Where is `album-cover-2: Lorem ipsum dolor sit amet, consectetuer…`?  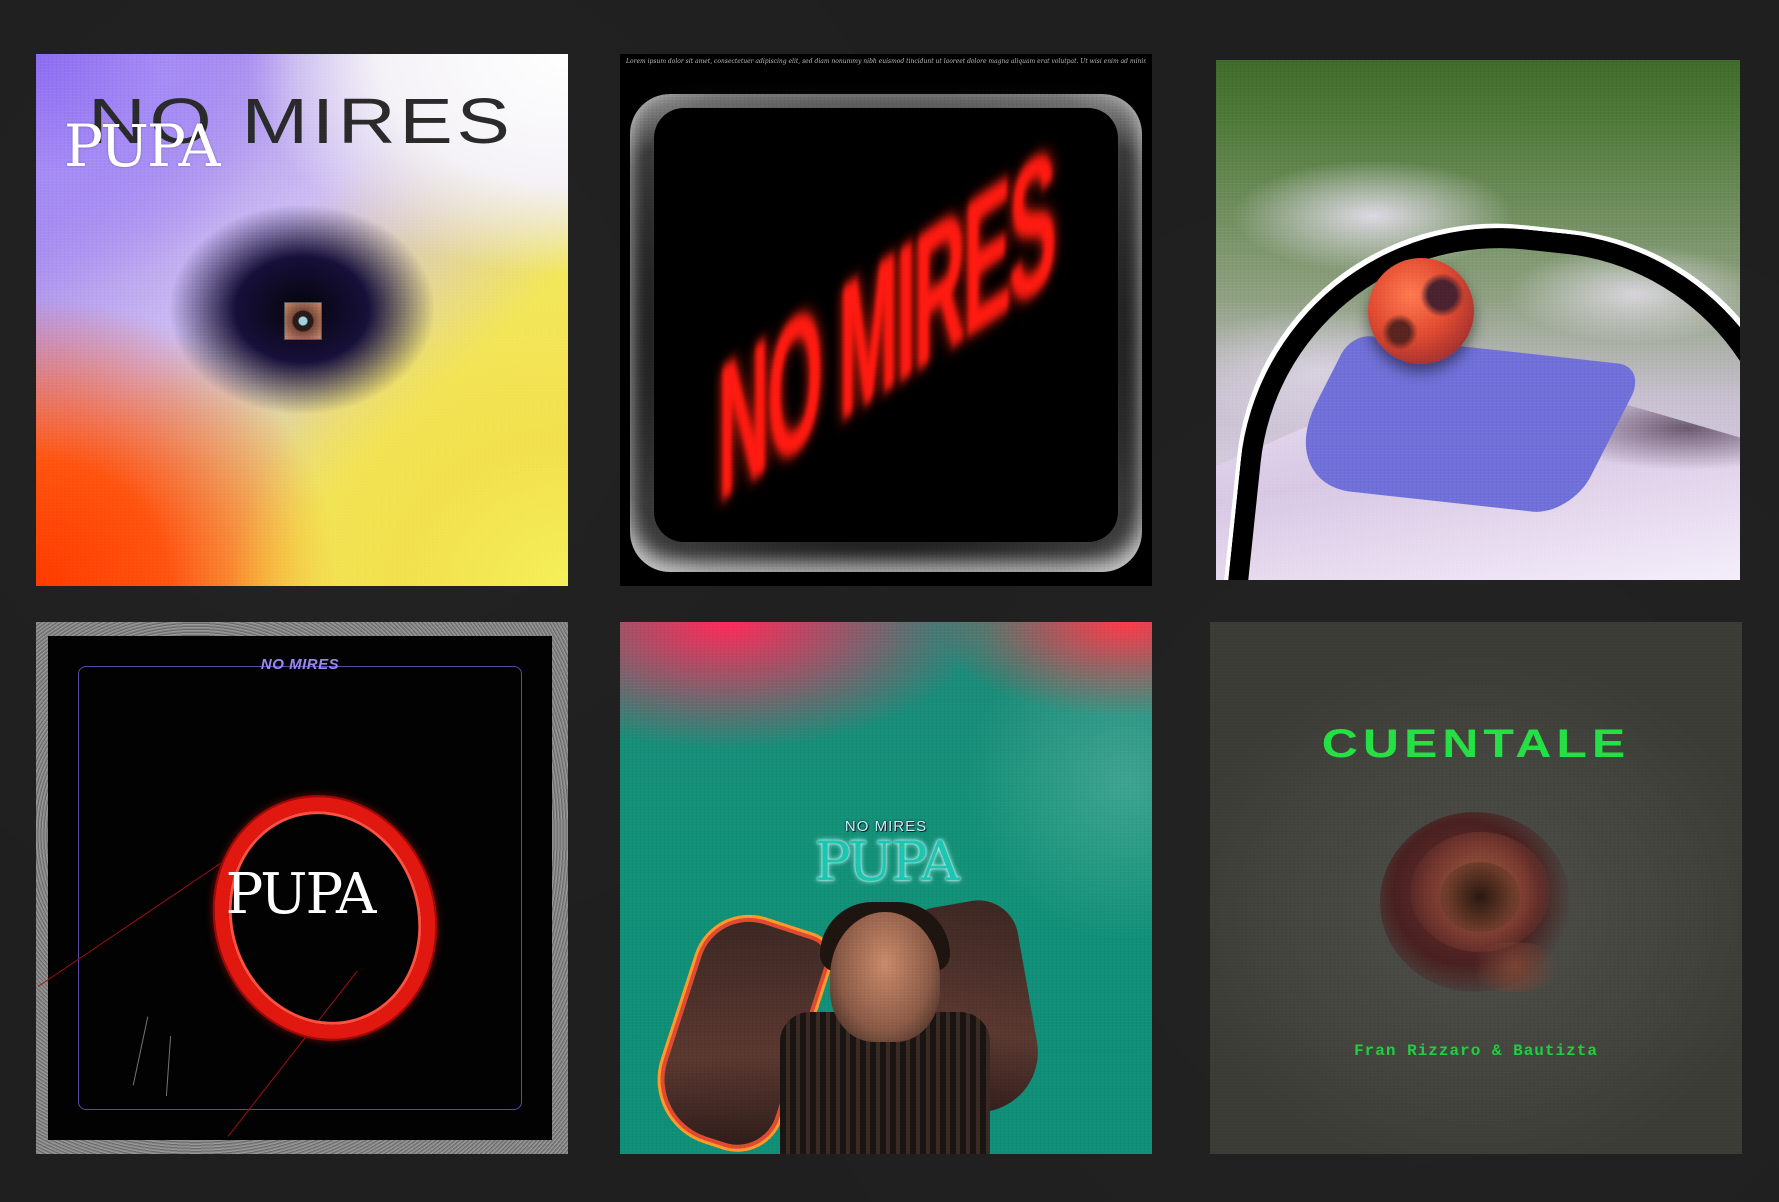 album-cover-2: Lorem ipsum dolor sit amet, consectetuer… is located at coordinates (886, 320).